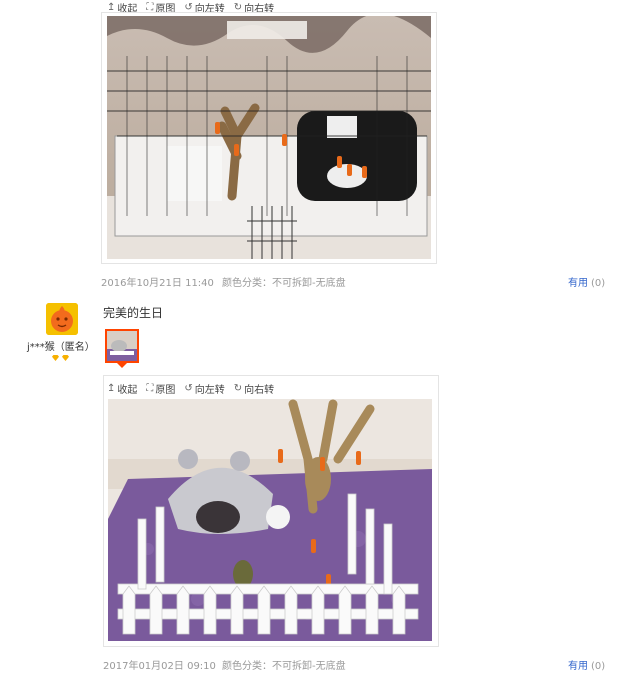 The height and width of the screenshot is (683, 620). What do you see at coordinates (284, 666) in the screenshot?
I see `review-spec-2: 颜色分类：不可拆卸-无底盘` at bounding box center [284, 666].